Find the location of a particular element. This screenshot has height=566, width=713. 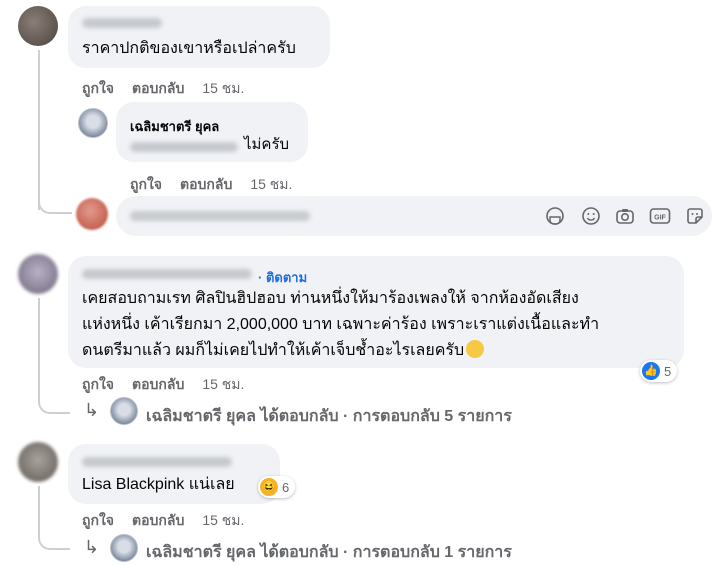

reply-author-name: เฉลิมชาตรี ยุคล is located at coordinates (174, 126).